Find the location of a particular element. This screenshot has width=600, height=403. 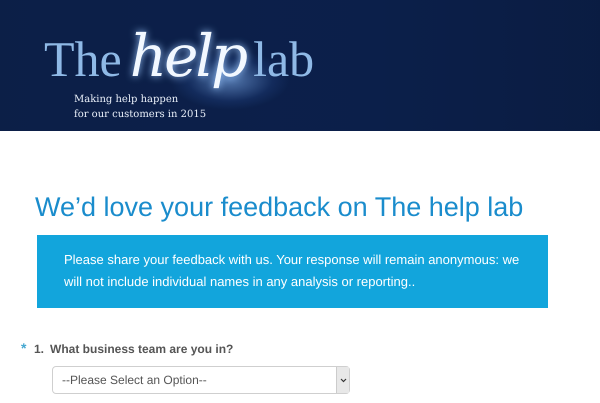

logo-word: The is located at coordinates (83, 59).